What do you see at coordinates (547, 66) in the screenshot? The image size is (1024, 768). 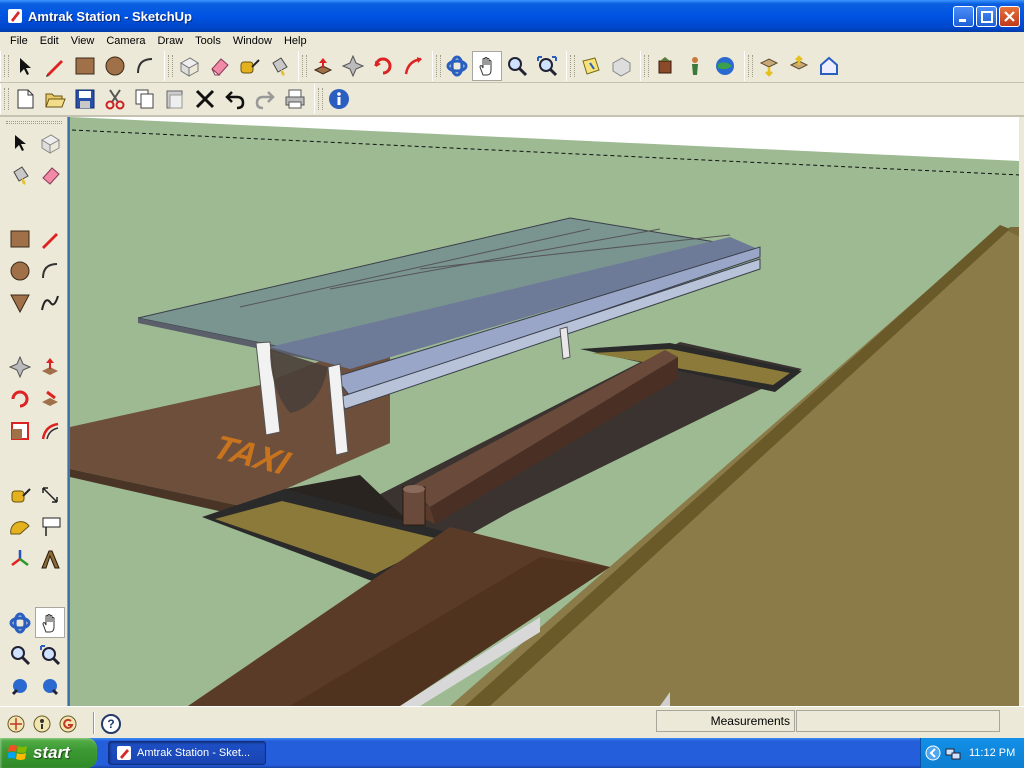 I see `zoom-extents-button` at bounding box center [547, 66].